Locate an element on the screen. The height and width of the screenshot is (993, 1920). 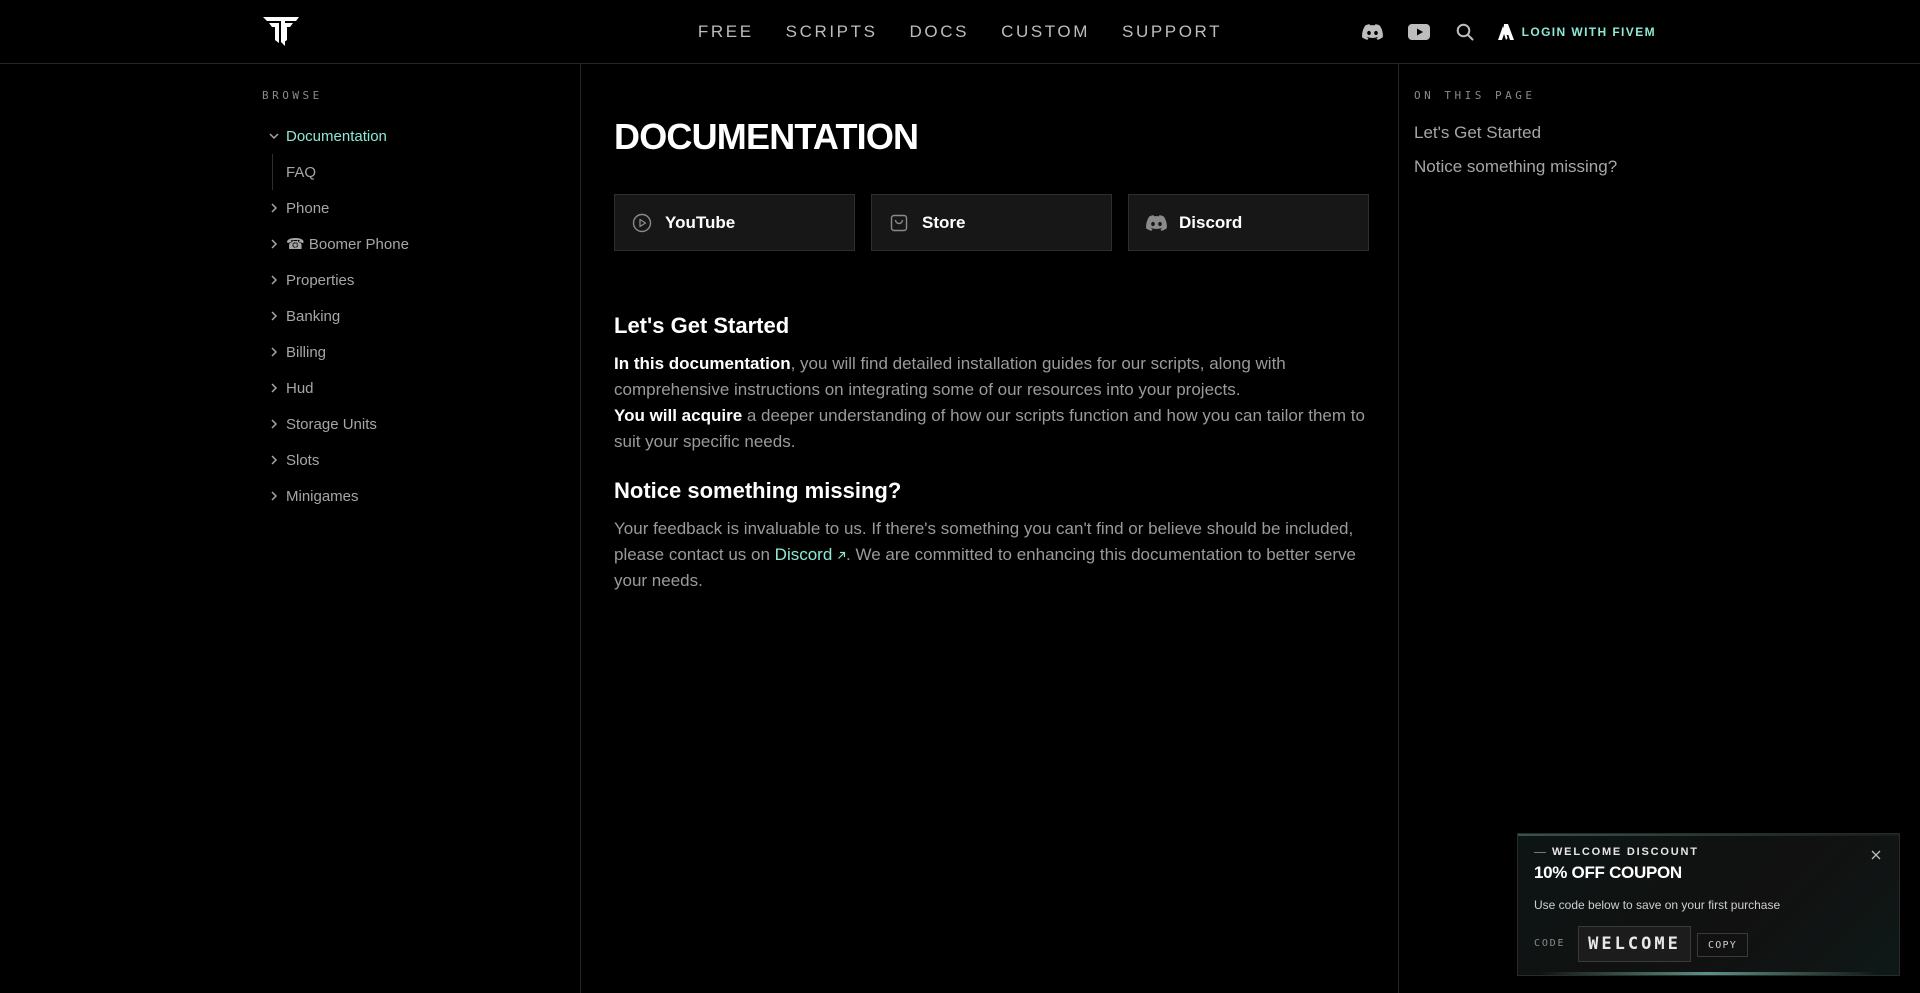
discord-link: Discord is located at coordinates (810, 554).